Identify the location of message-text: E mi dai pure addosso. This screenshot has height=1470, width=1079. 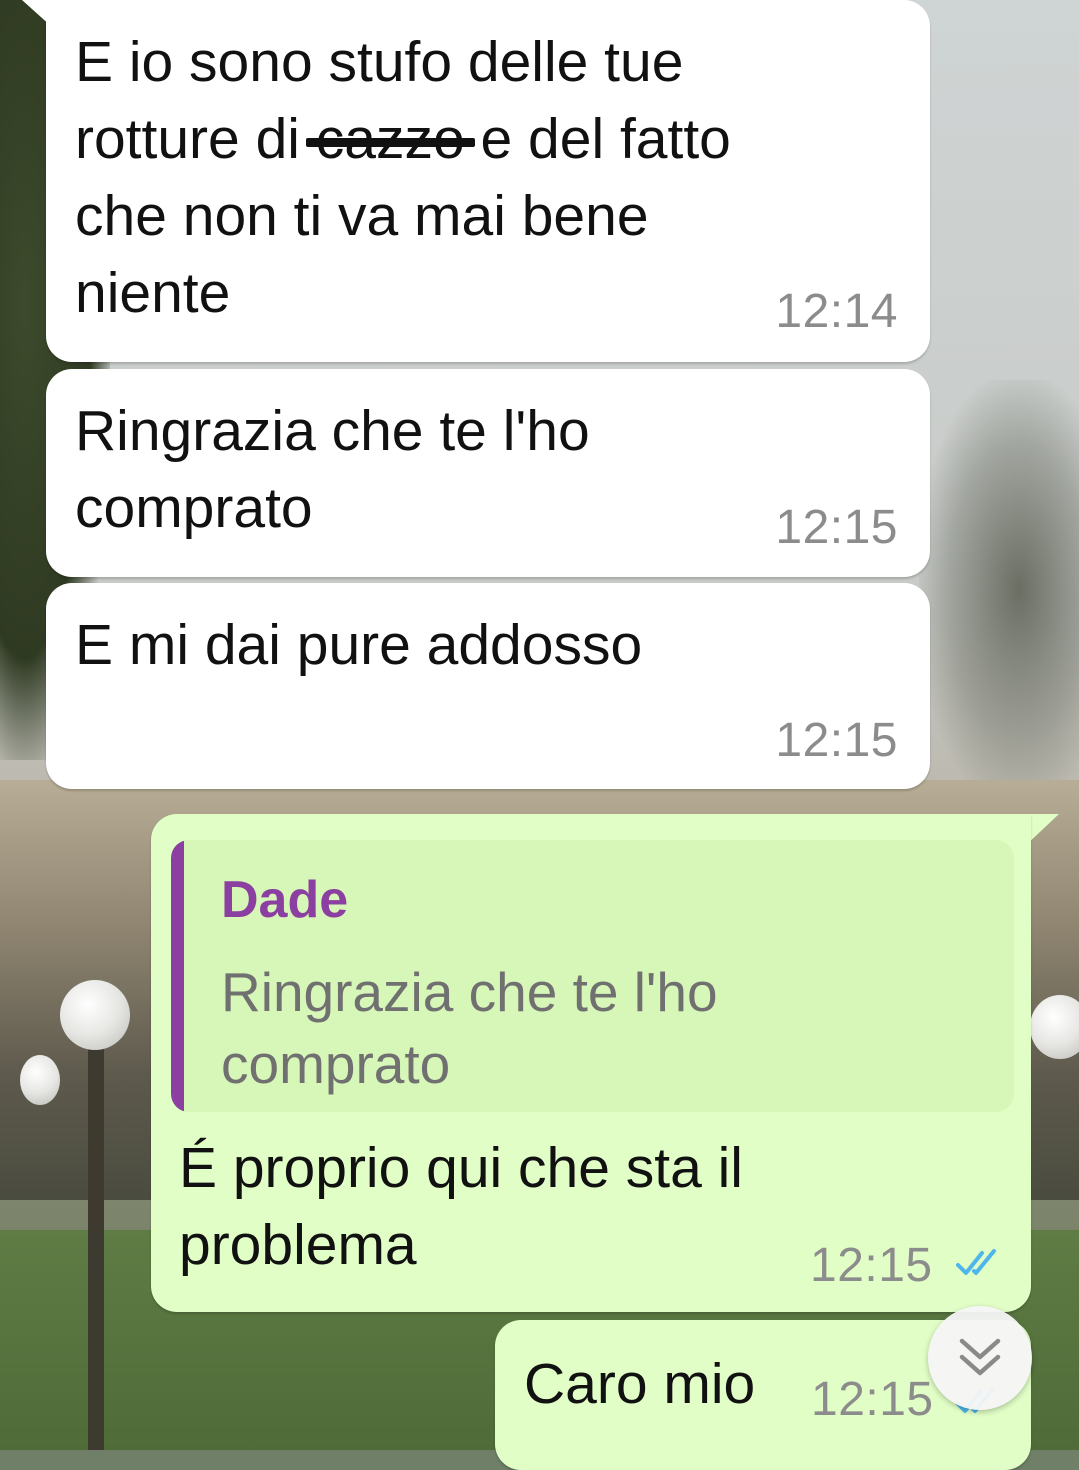
(359, 645).